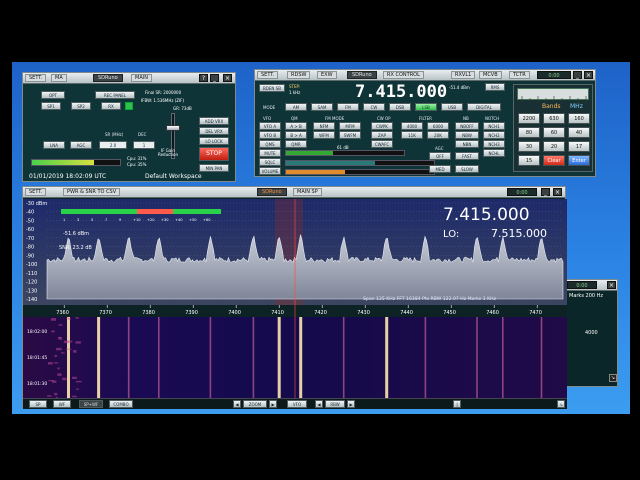  I want to click on step-value: 1 kHz, so click(294, 92).